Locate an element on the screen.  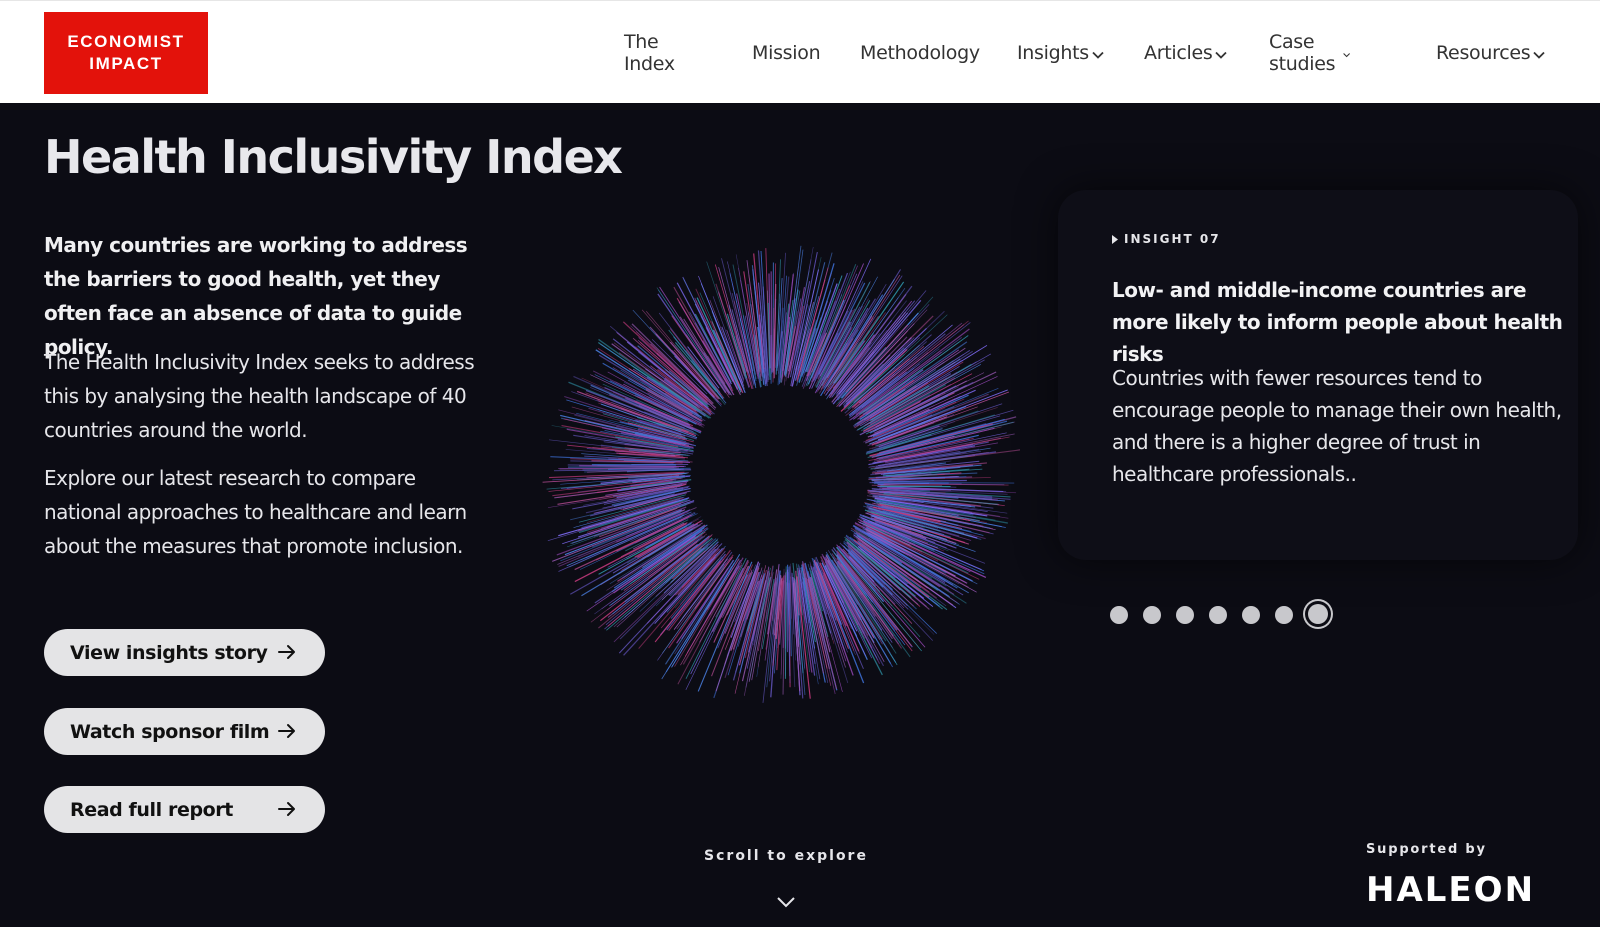
nav-label: The Index is located at coordinates (649, 53).